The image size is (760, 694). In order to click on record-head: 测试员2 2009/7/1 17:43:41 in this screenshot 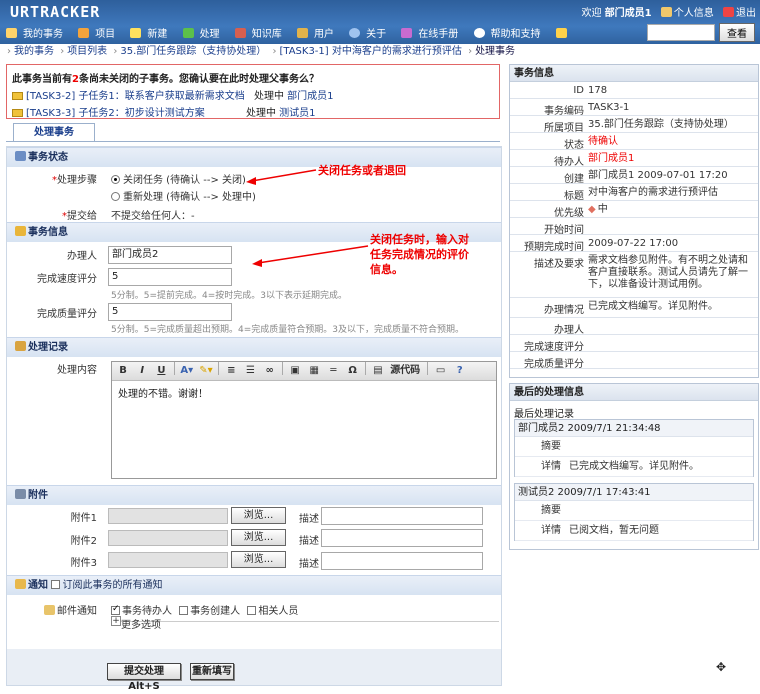, I will do `click(634, 492)`.